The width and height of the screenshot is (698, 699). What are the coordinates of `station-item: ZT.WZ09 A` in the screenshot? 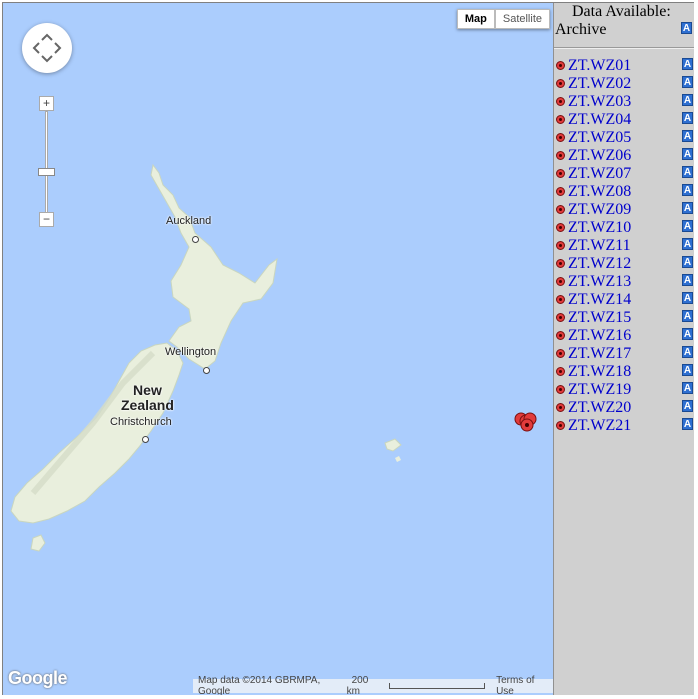 It's located at (624, 210).